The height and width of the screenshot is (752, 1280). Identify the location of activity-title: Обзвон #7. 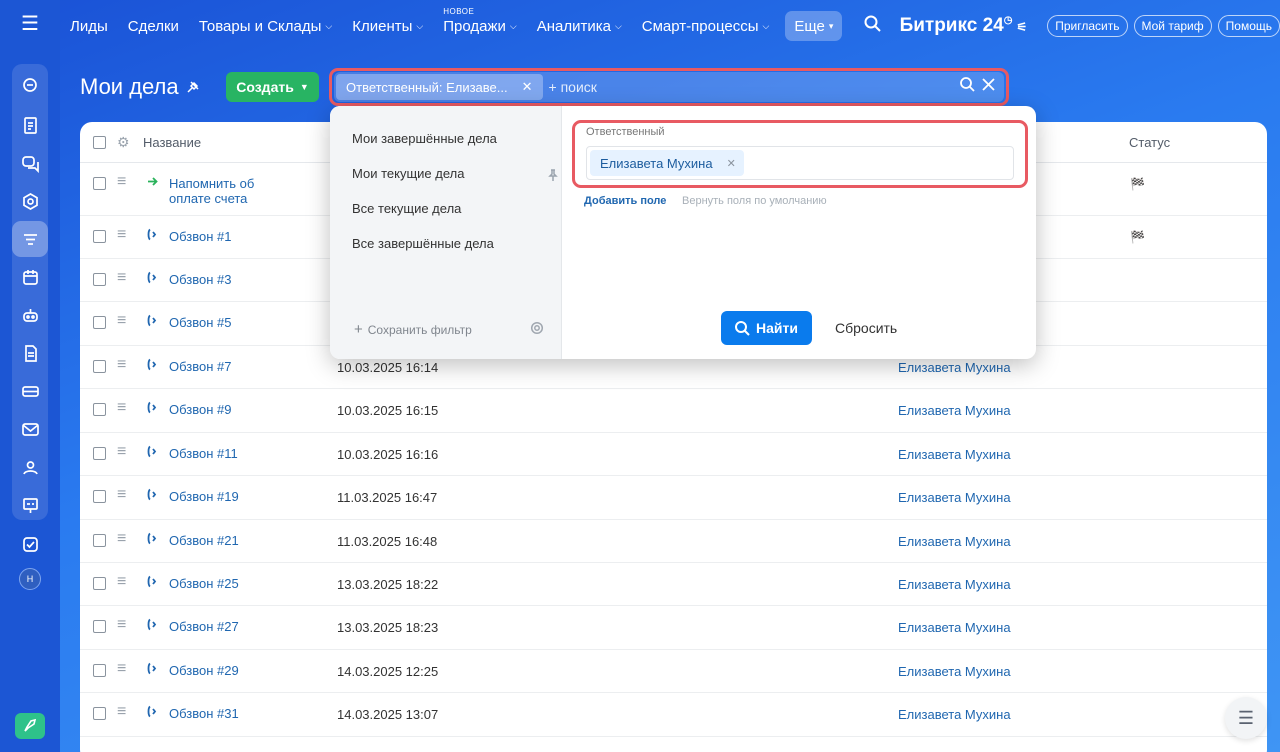
(200, 366).